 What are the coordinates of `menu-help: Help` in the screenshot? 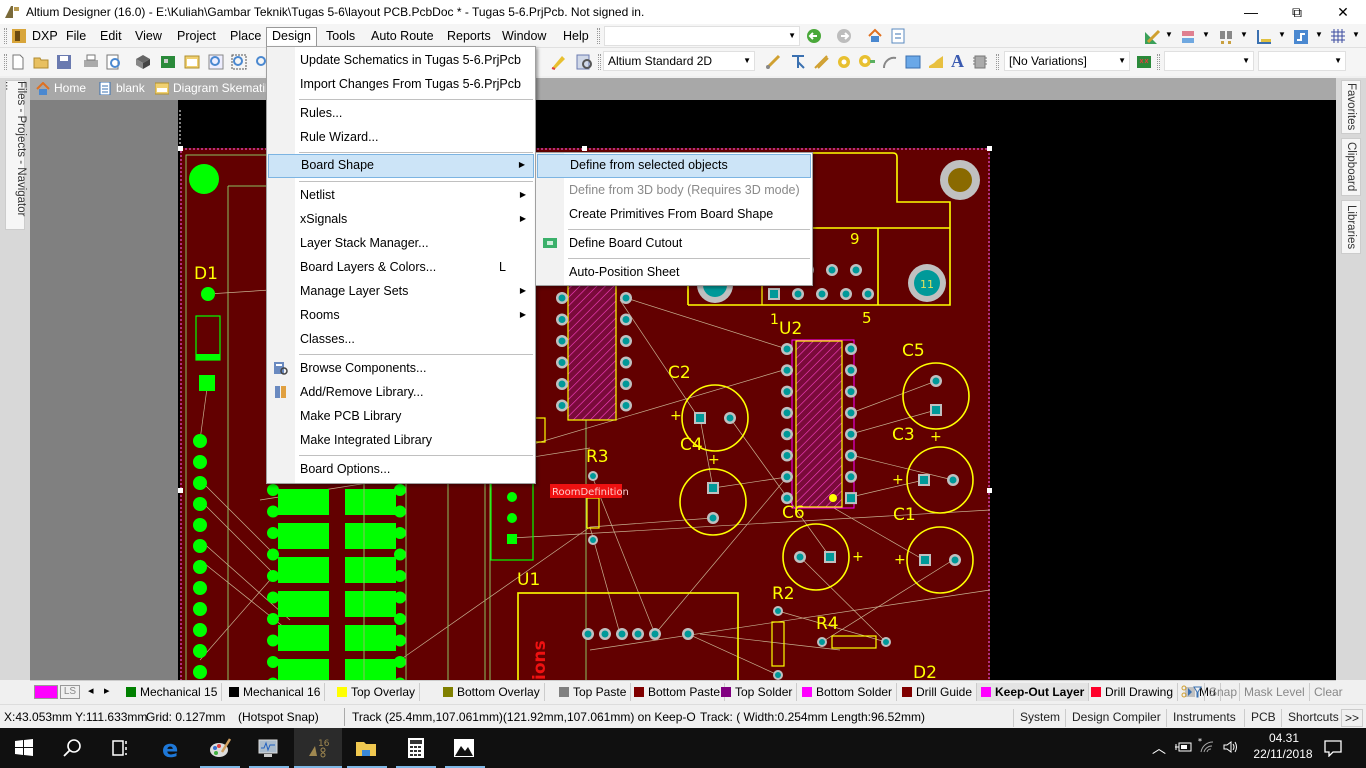 It's located at (576, 36).